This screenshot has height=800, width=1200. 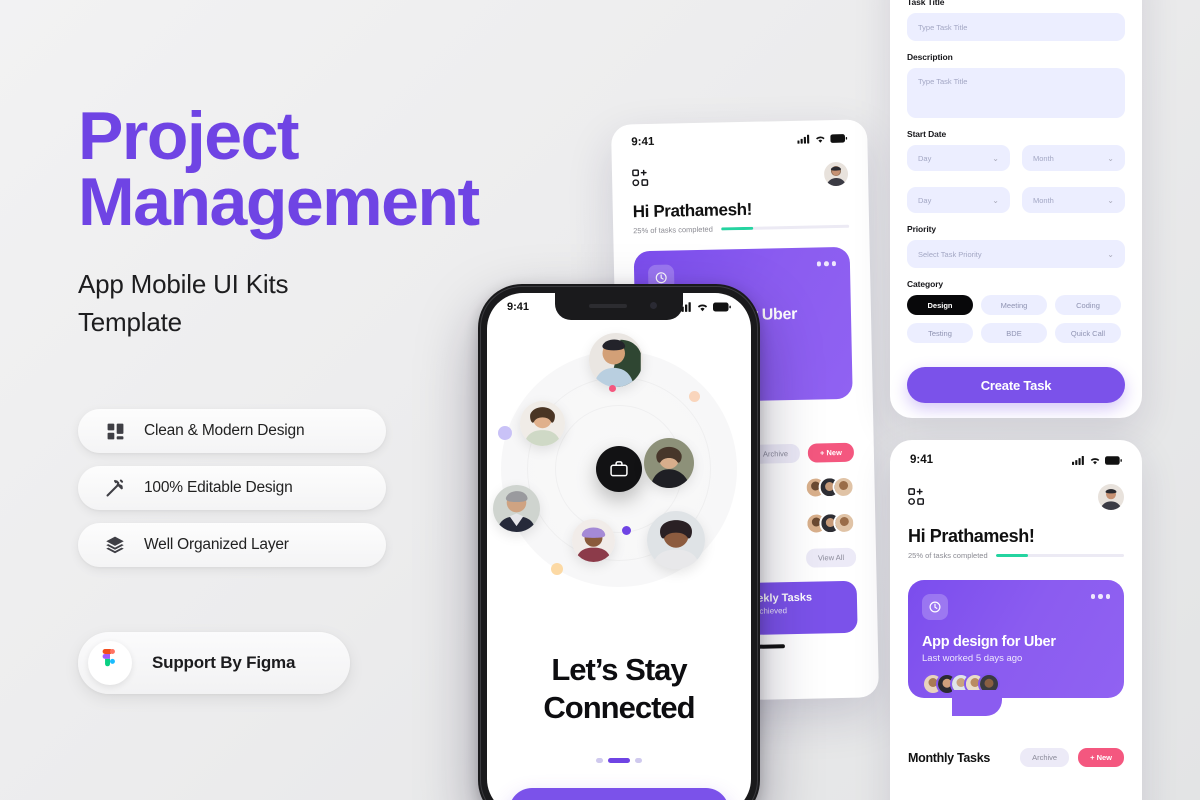 I want to click on phone-notch, so click(x=619, y=306).